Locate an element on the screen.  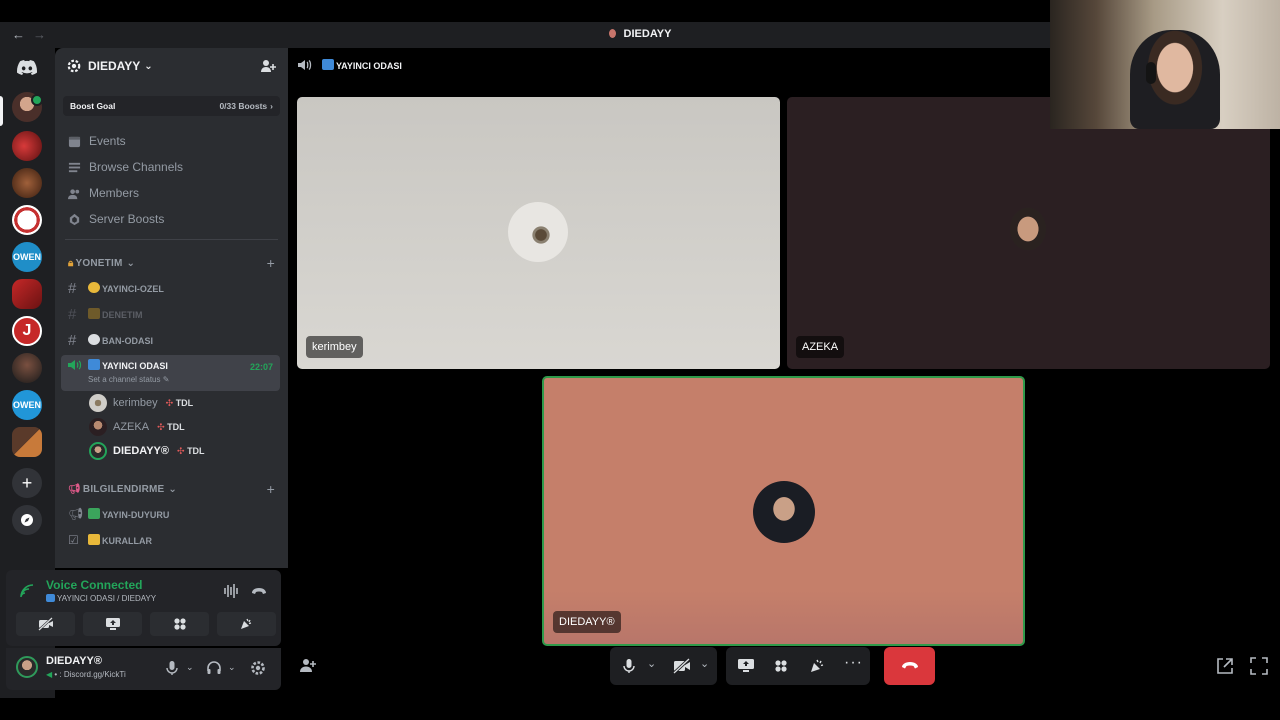
menu-item-label: Browse Channels is located at coordinates (136, 167).